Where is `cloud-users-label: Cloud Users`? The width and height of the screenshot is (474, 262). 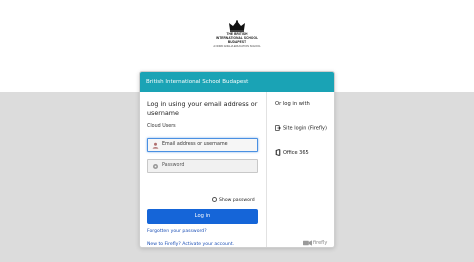
cloud-users-label: Cloud Users is located at coordinates (161, 126).